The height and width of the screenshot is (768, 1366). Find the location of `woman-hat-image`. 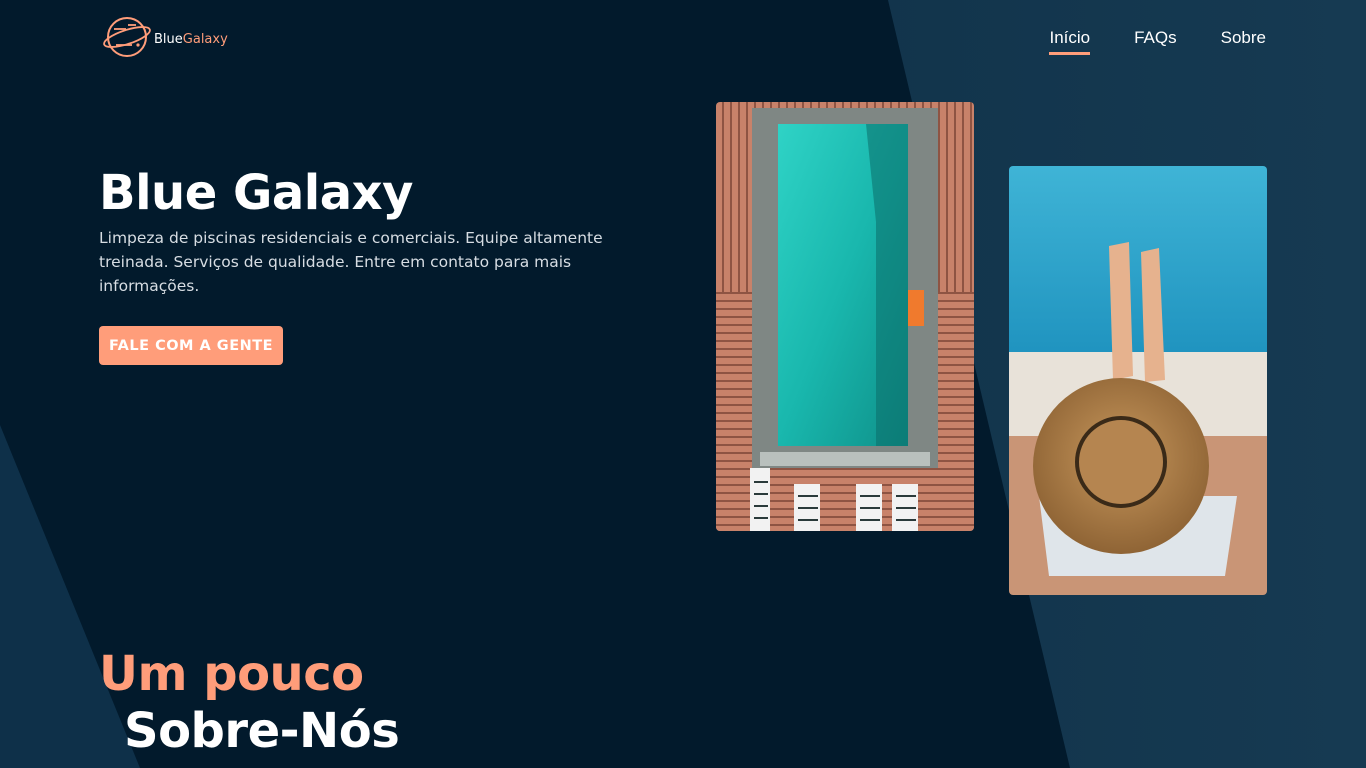

woman-hat-image is located at coordinates (1138, 380).